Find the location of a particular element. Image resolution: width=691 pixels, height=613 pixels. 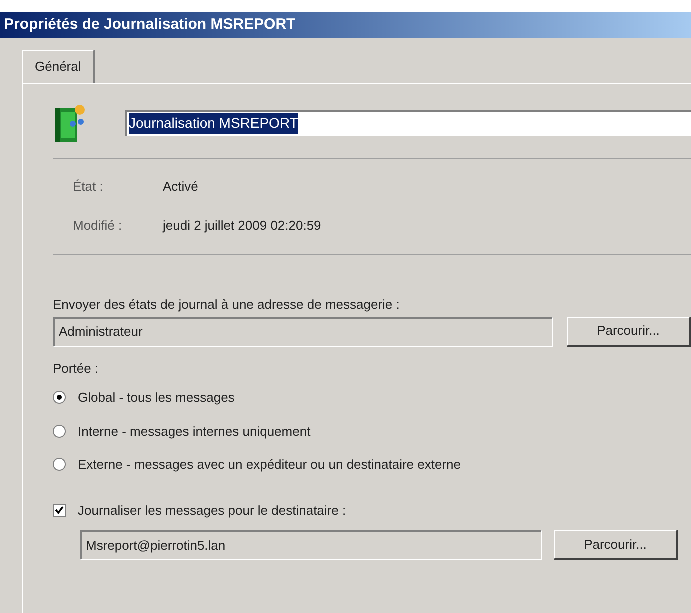

checkbox-label: Journaliser les messages pour le destinataire : is located at coordinates (212, 511).